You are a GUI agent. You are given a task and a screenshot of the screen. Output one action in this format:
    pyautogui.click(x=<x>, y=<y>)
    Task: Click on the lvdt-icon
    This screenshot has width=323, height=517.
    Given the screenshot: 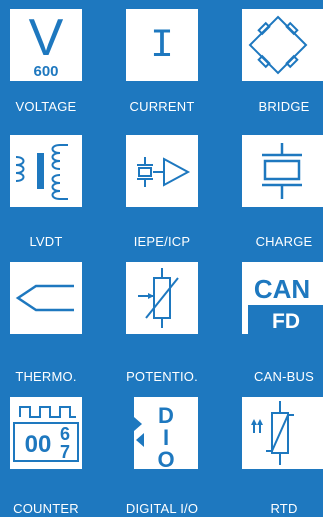 What is the action you would take?
    pyautogui.click(x=41, y=172)
    